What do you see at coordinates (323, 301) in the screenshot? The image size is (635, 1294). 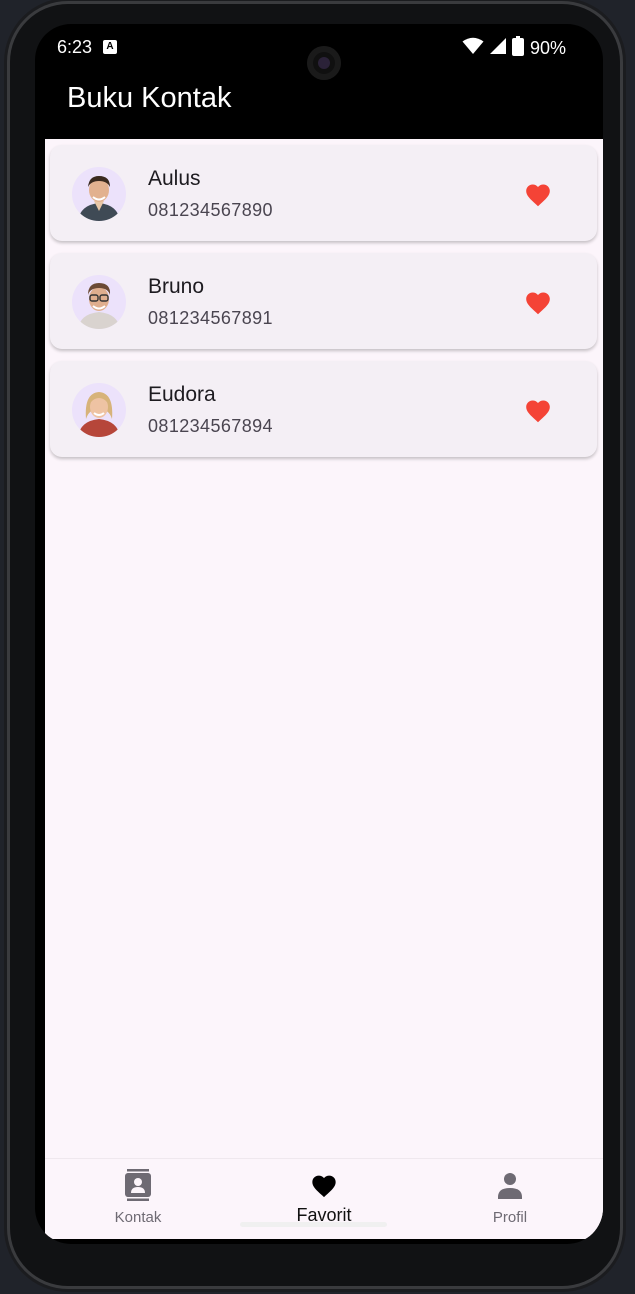 I see `contact-card-bruno: Bruno 081234567891` at bounding box center [323, 301].